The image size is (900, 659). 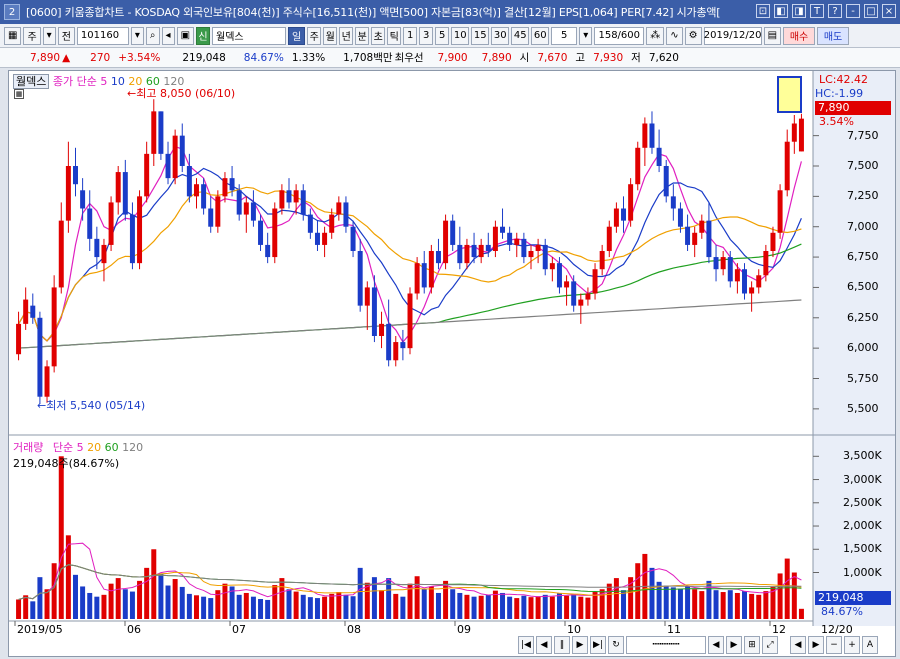 What do you see at coordinates (500, 35) in the screenshot?
I see `interval-30: 30` at bounding box center [500, 35].